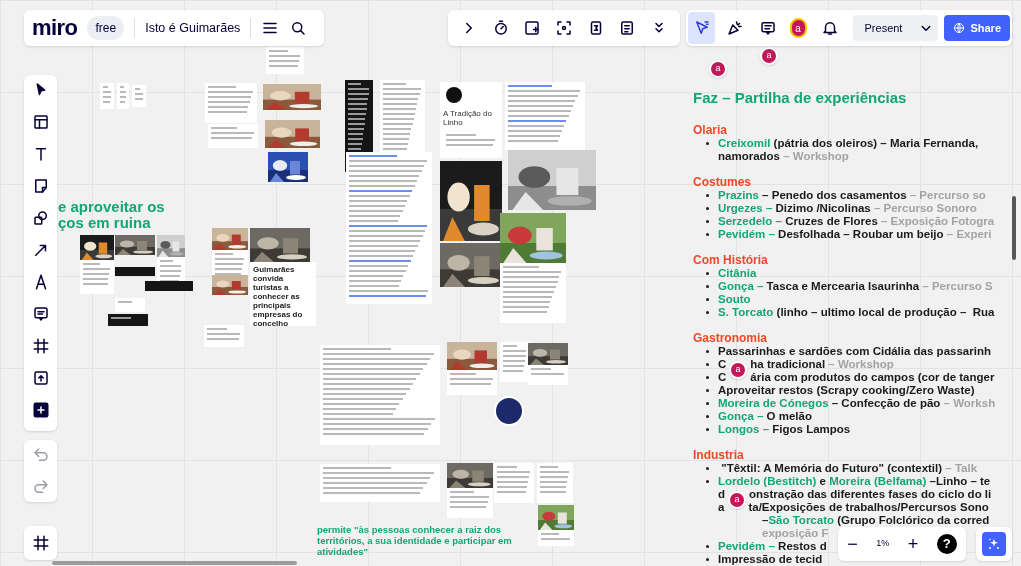  I want to click on zoom-out-button: −, so click(852, 544).